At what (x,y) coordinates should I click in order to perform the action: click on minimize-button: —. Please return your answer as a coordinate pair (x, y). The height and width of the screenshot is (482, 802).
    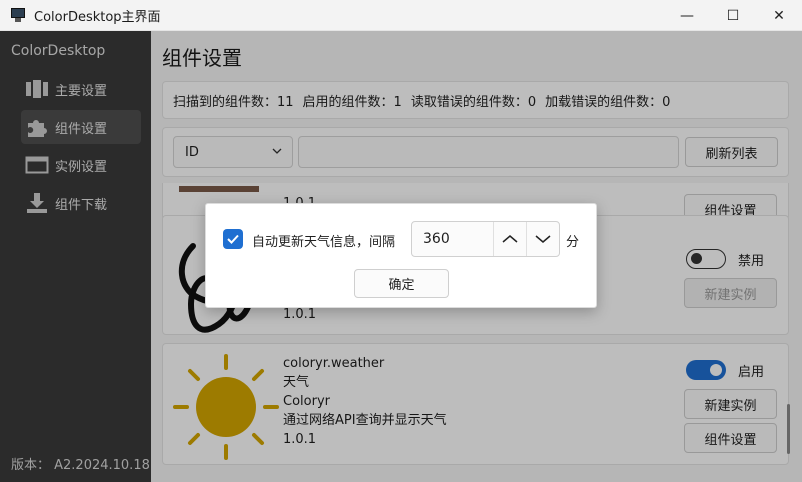
    Looking at the image, I should click on (687, 15).